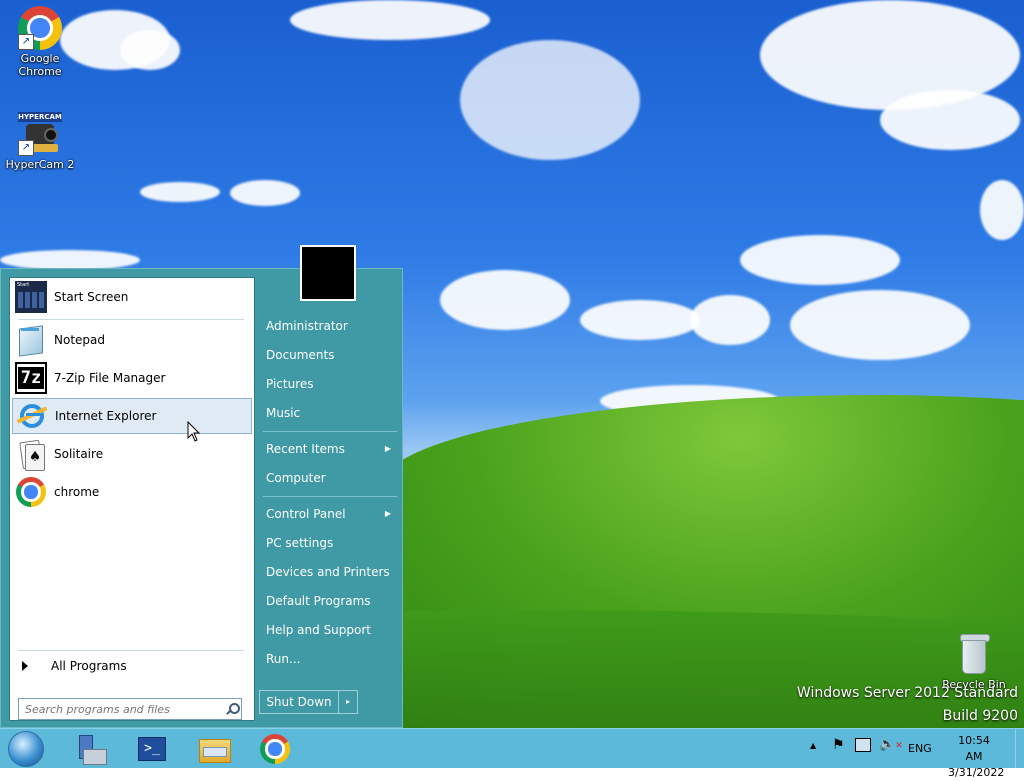 The width and height of the screenshot is (1024, 781). I want to click on program-item-start-screen: Start Start Screen, so click(132, 297).